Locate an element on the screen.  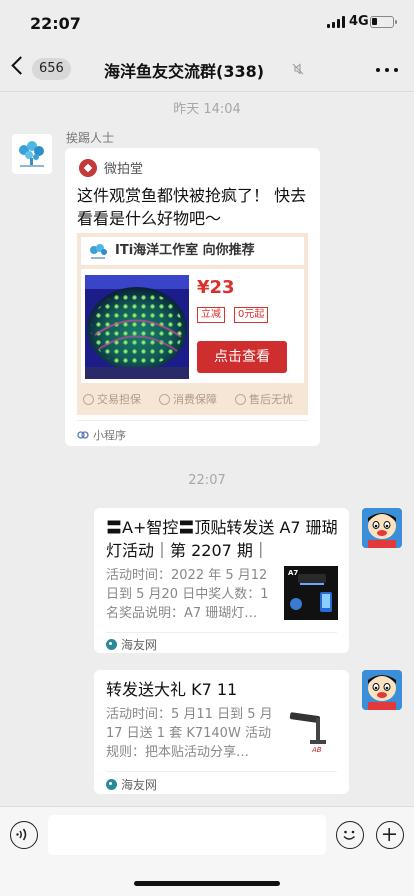
mini-program-source-name: 微拍堂 is located at coordinates (124, 169).